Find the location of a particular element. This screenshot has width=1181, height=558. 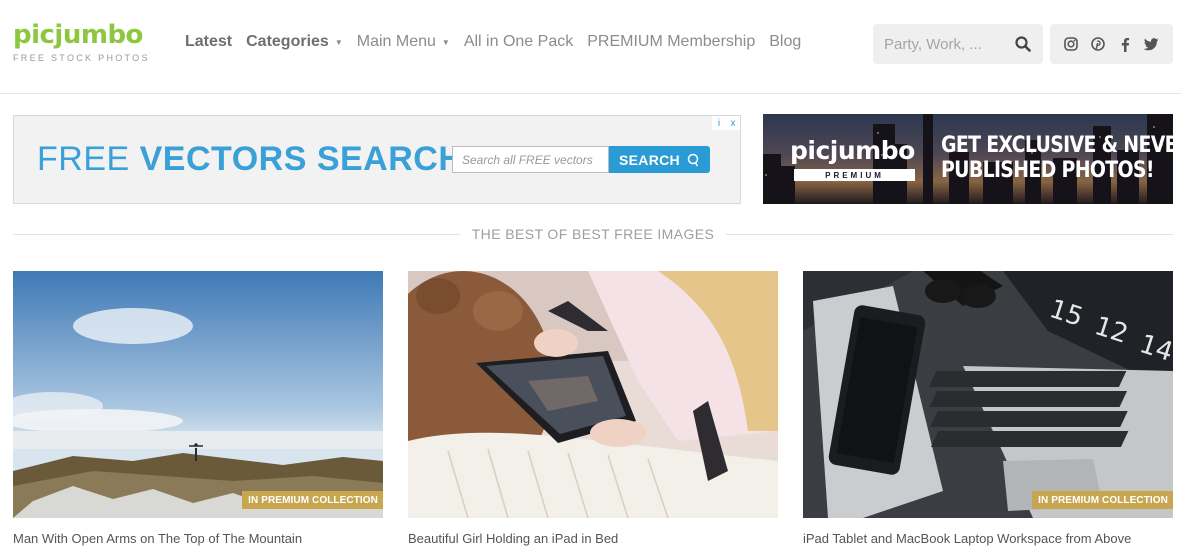

photo-title: Beautiful Girl Holding an iPad in Bed is located at coordinates (593, 538).